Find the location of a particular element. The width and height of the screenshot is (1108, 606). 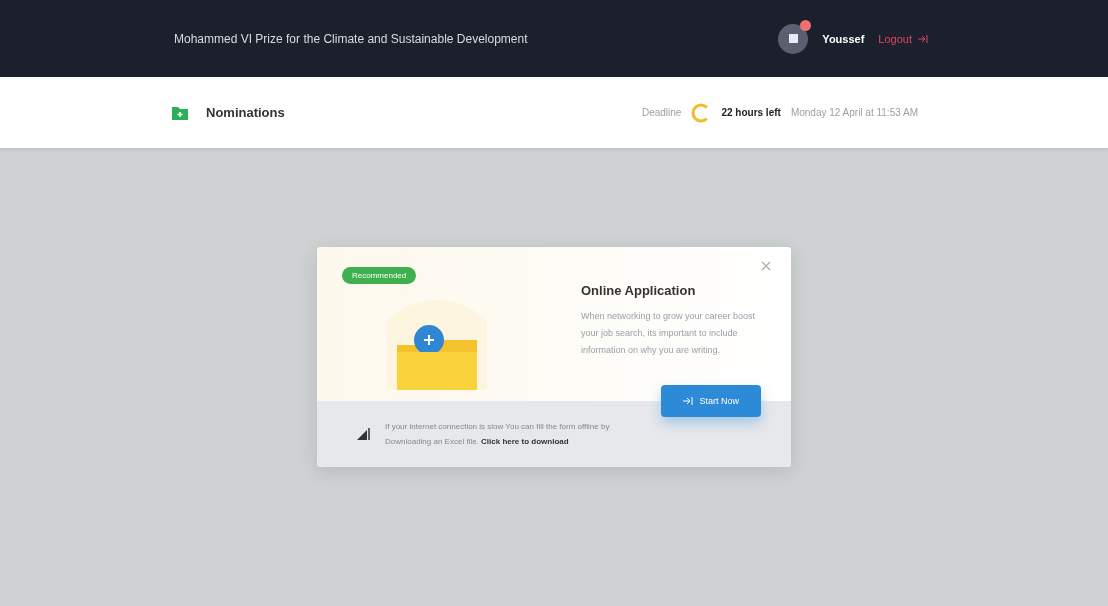

signal-icon is located at coordinates (364, 434).